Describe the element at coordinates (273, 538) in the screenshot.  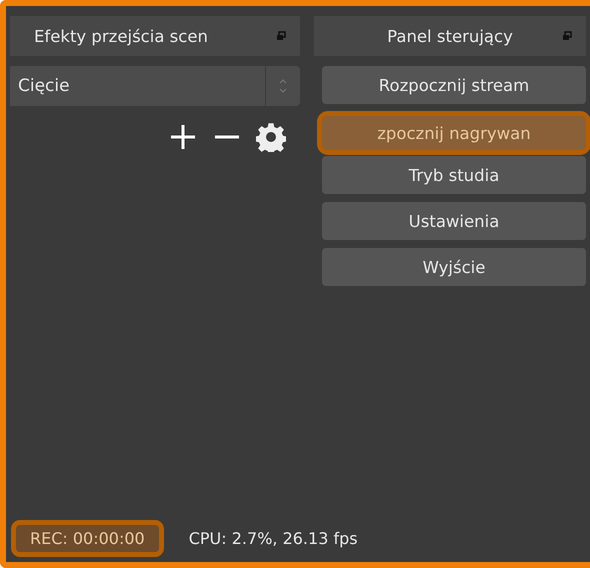
I see `cpu-status: CPU: 2.7%, 26.13 fps` at that location.